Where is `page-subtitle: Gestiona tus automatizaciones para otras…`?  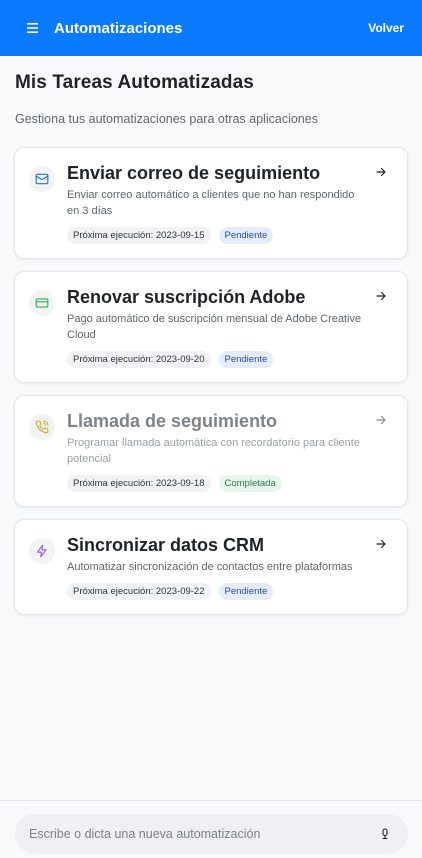
page-subtitle: Gestiona tus automatizaciones para otras… is located at coordinates (166, 119).